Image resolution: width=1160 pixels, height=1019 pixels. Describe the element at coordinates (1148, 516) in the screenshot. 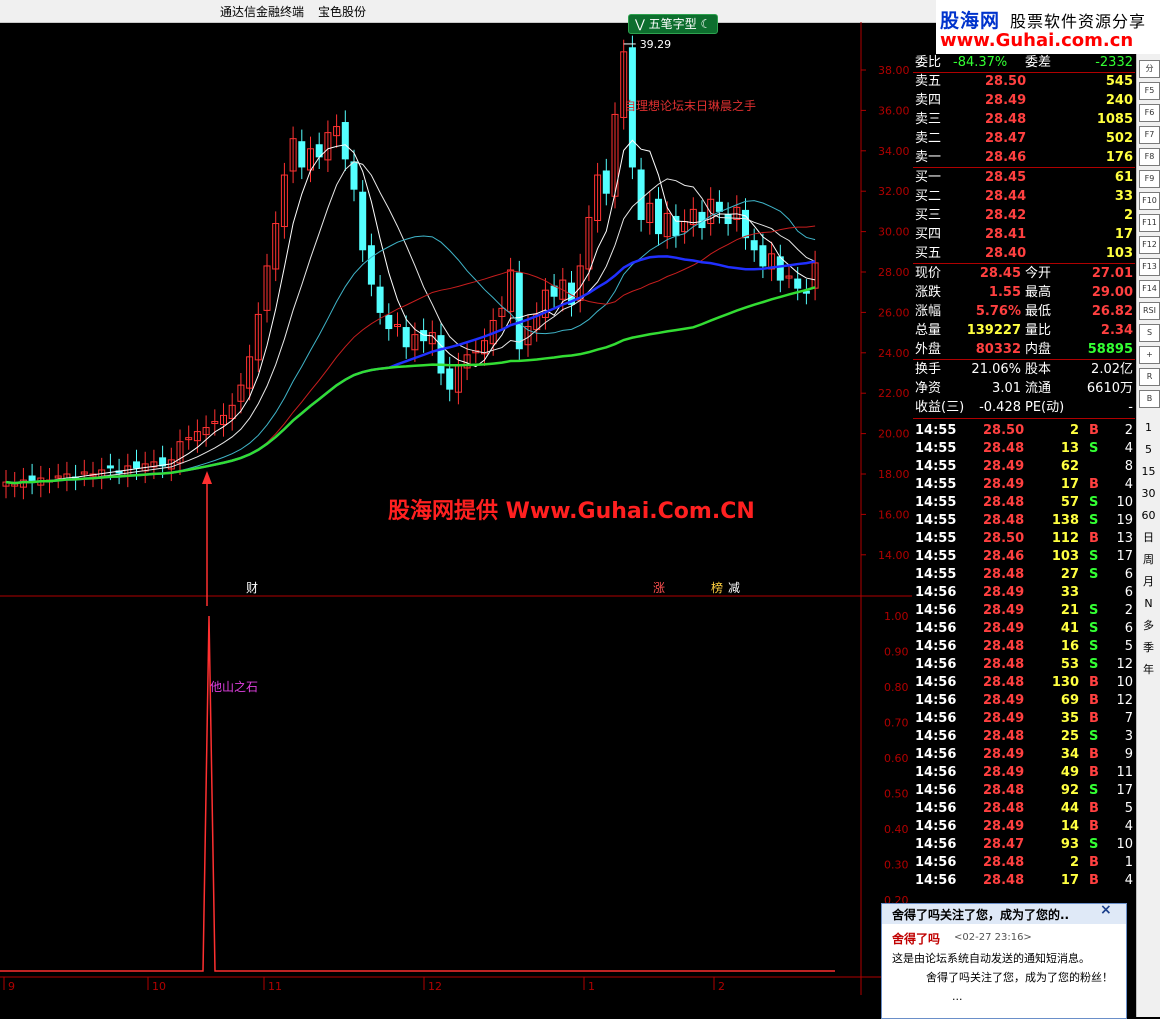

I see `period-button: 60` at that location.